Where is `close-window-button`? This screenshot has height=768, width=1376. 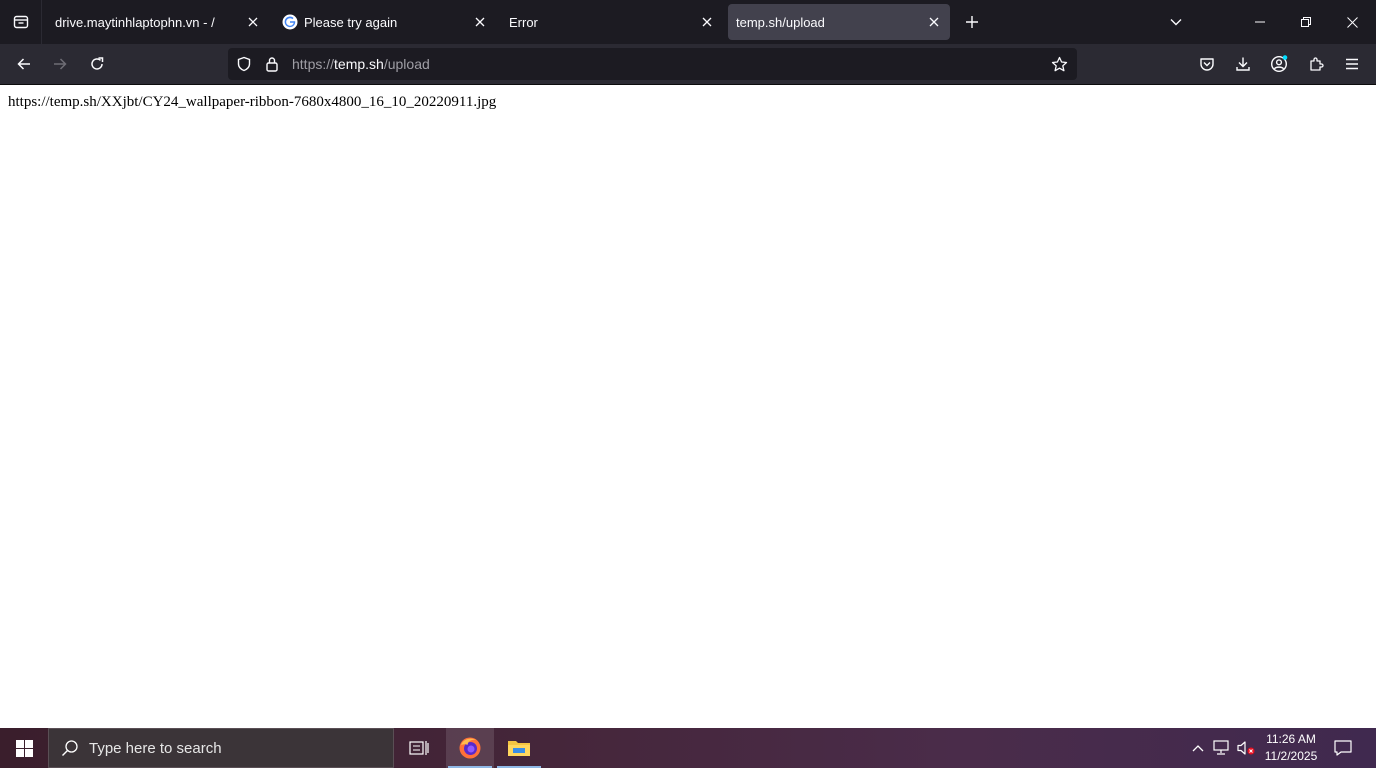 close-window-button is located at coordinates (1352, 22).